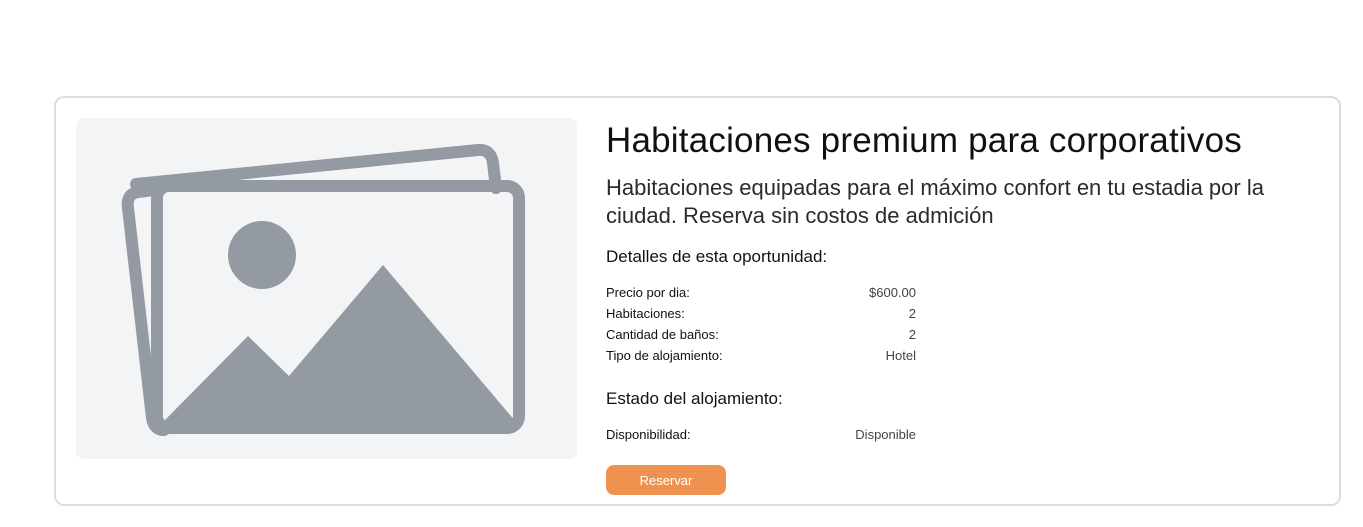  Describe the element at coordinates (664, 355) in the screenshot. I see `detail-label: Tipo de alojamiento:` at that location.